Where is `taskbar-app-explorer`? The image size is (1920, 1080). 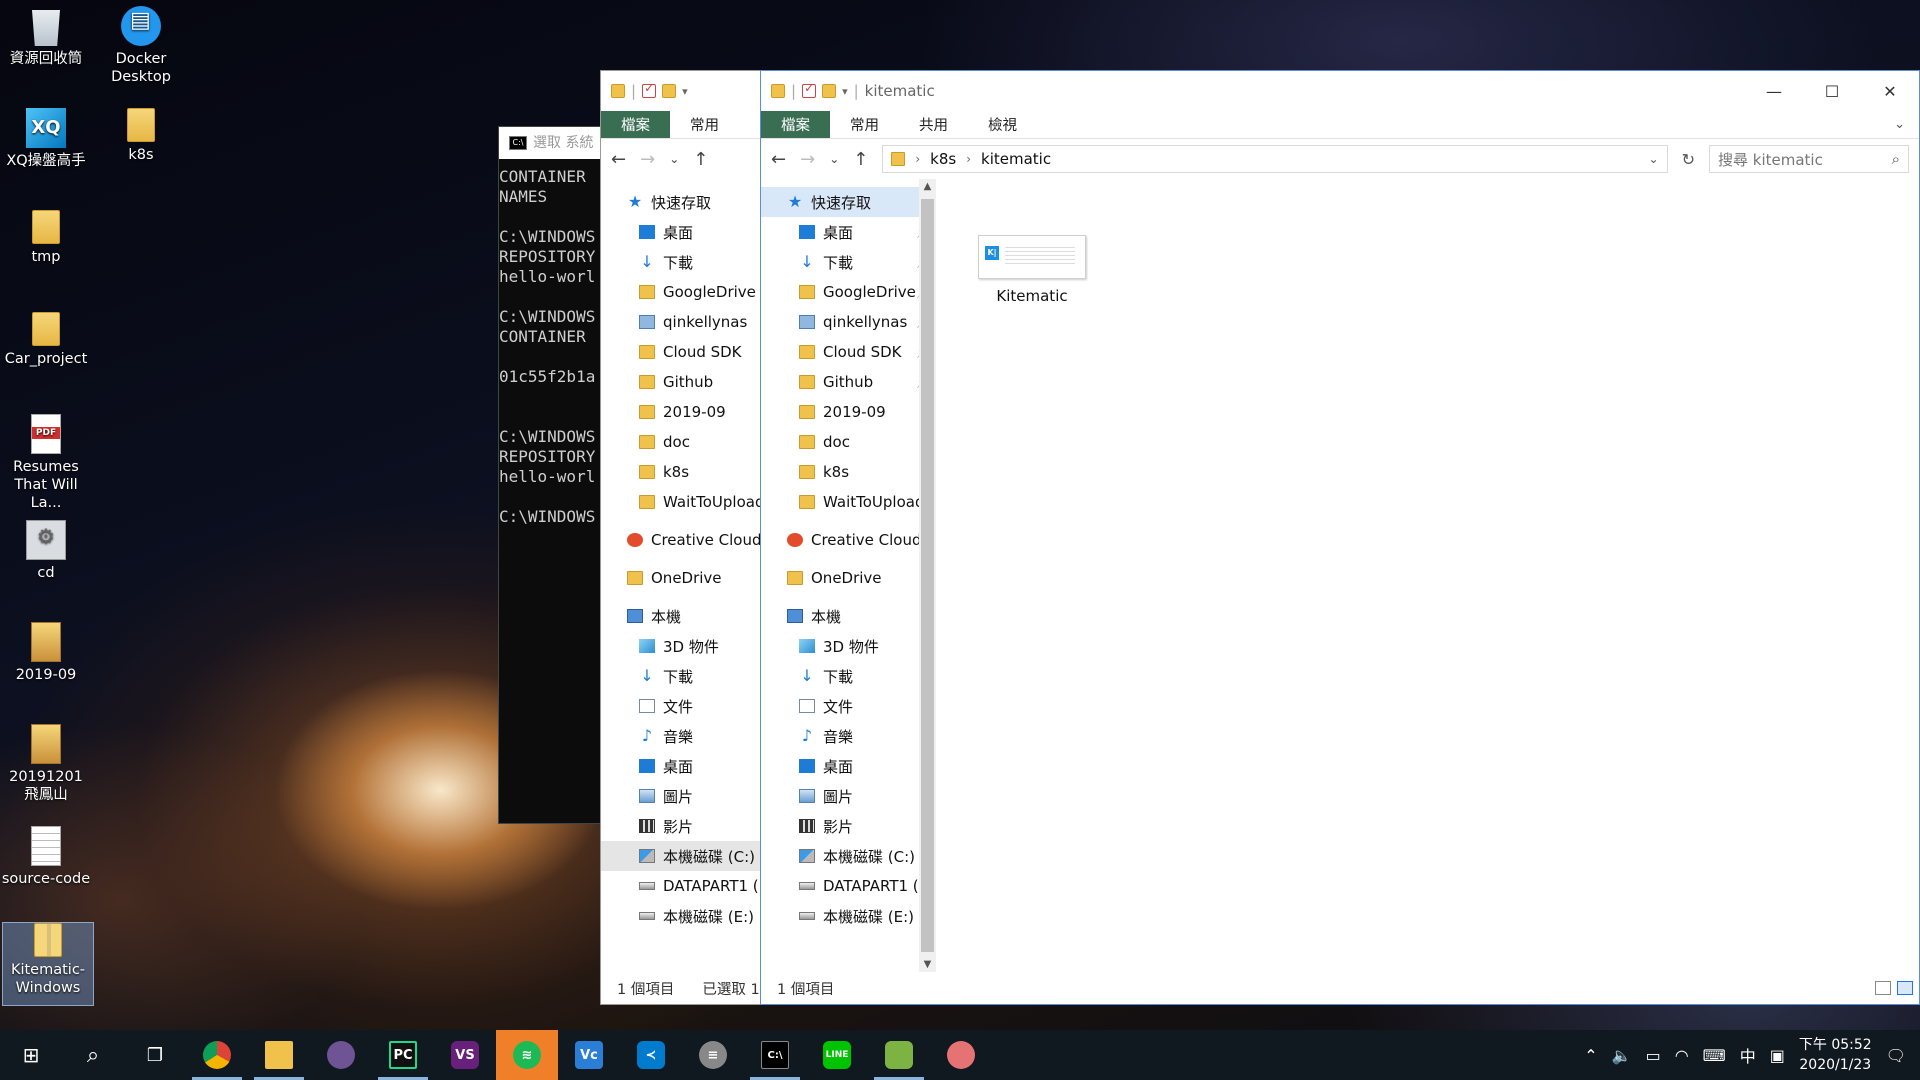
taskbar-app-explorer is located at coordinates (279, 1055).